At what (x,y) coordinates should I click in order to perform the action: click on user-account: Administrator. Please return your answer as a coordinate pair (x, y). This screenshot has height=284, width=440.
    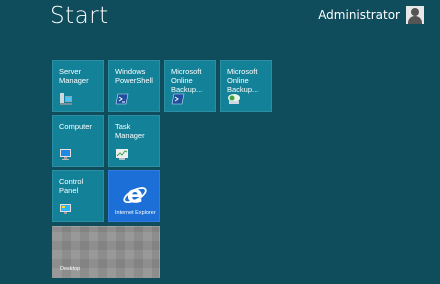
    Looking at the image, I should click on (371, 15).